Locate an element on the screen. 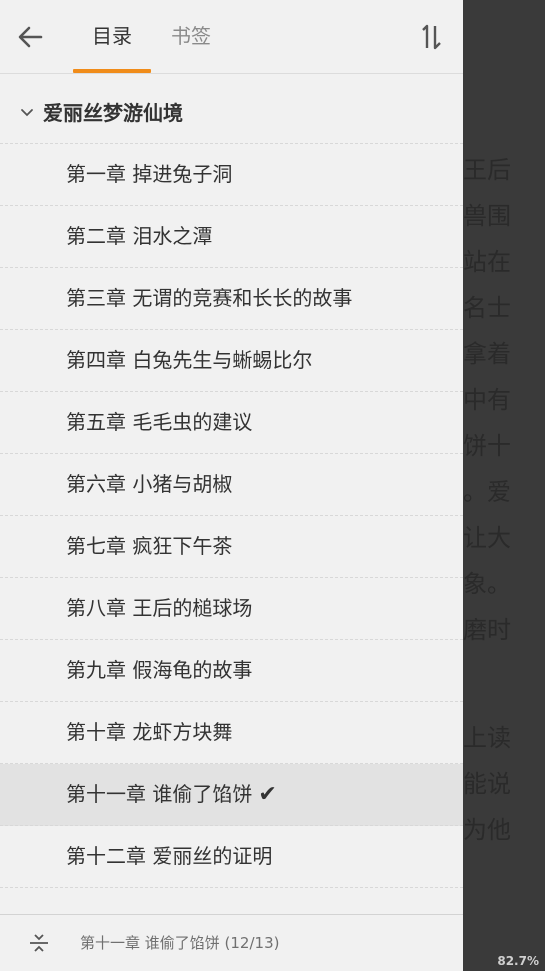 This screenshot has height=971, width=545. chevron-down-icon is located at coordinates (27, 113).